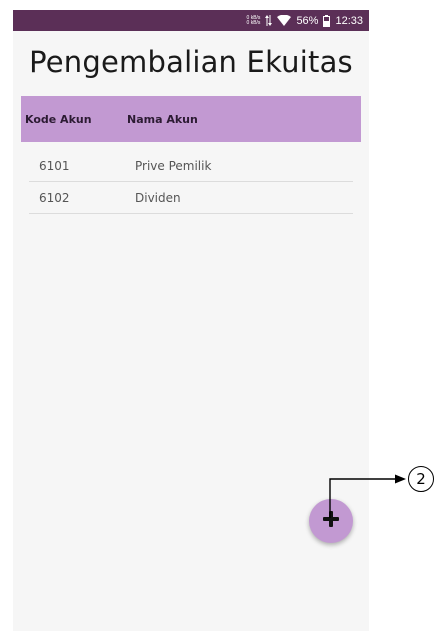  Describe the element at coordinates (421, 479) in the screenshot. I see `annotation-callout: 2` at that location.